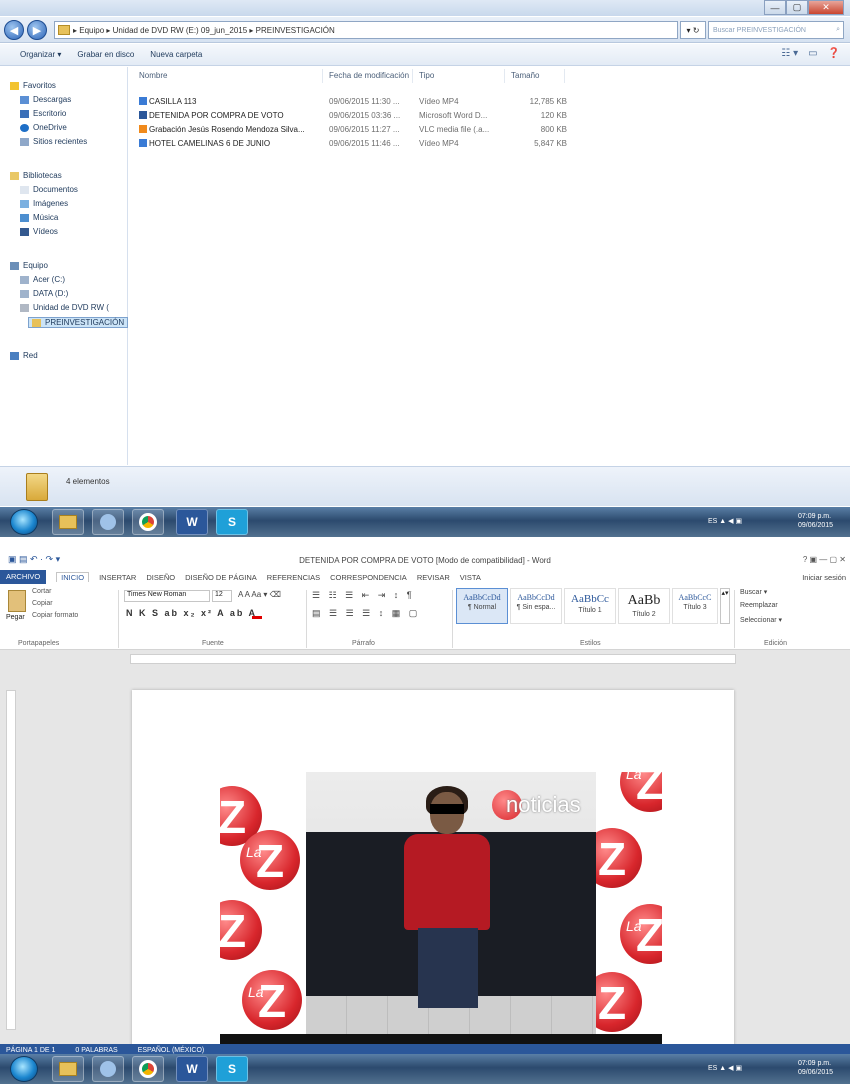  I want to click on refresh-button: ▾ ↻, so click(693, 30).